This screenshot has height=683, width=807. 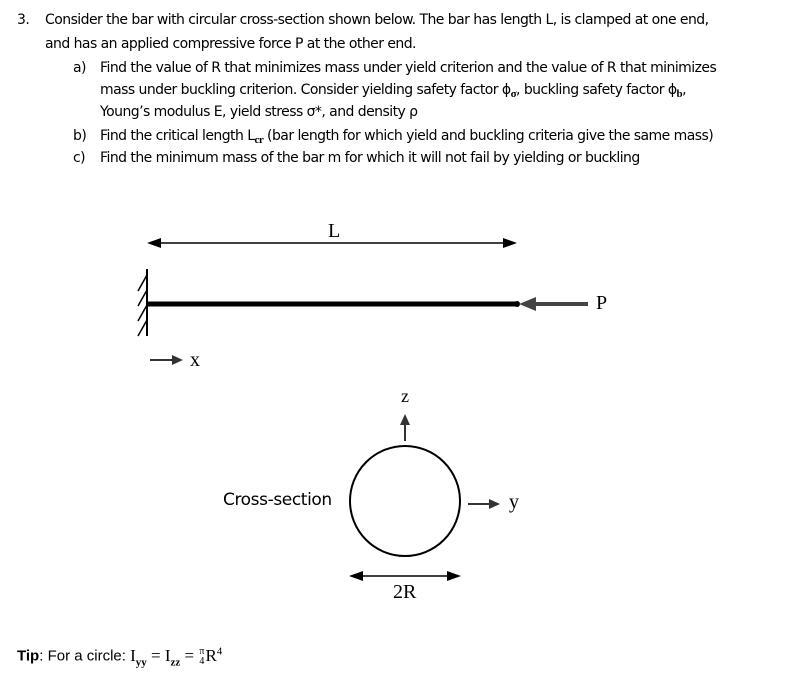 What do you see at coordinates (85, 656) in the screenshot?
I see `tip-text: : For a circle:` at bounding box center [85, 656].